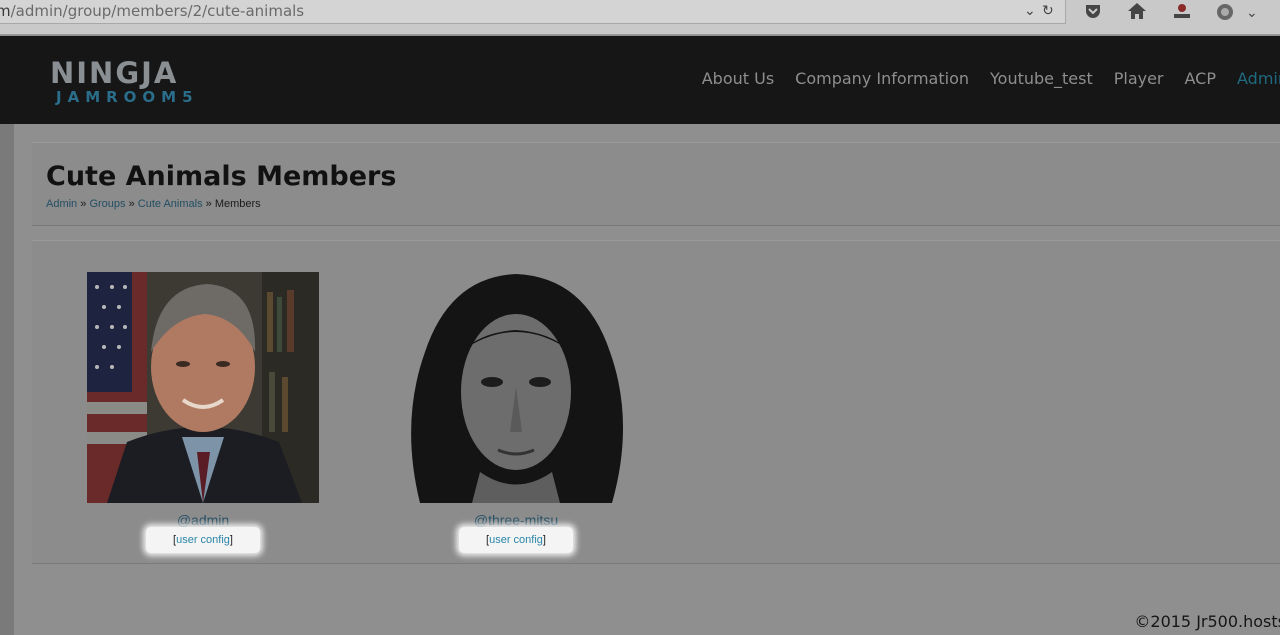  Describe the element at coordinates (7, 379) in the screenshot. I see `left-edge` at that location.